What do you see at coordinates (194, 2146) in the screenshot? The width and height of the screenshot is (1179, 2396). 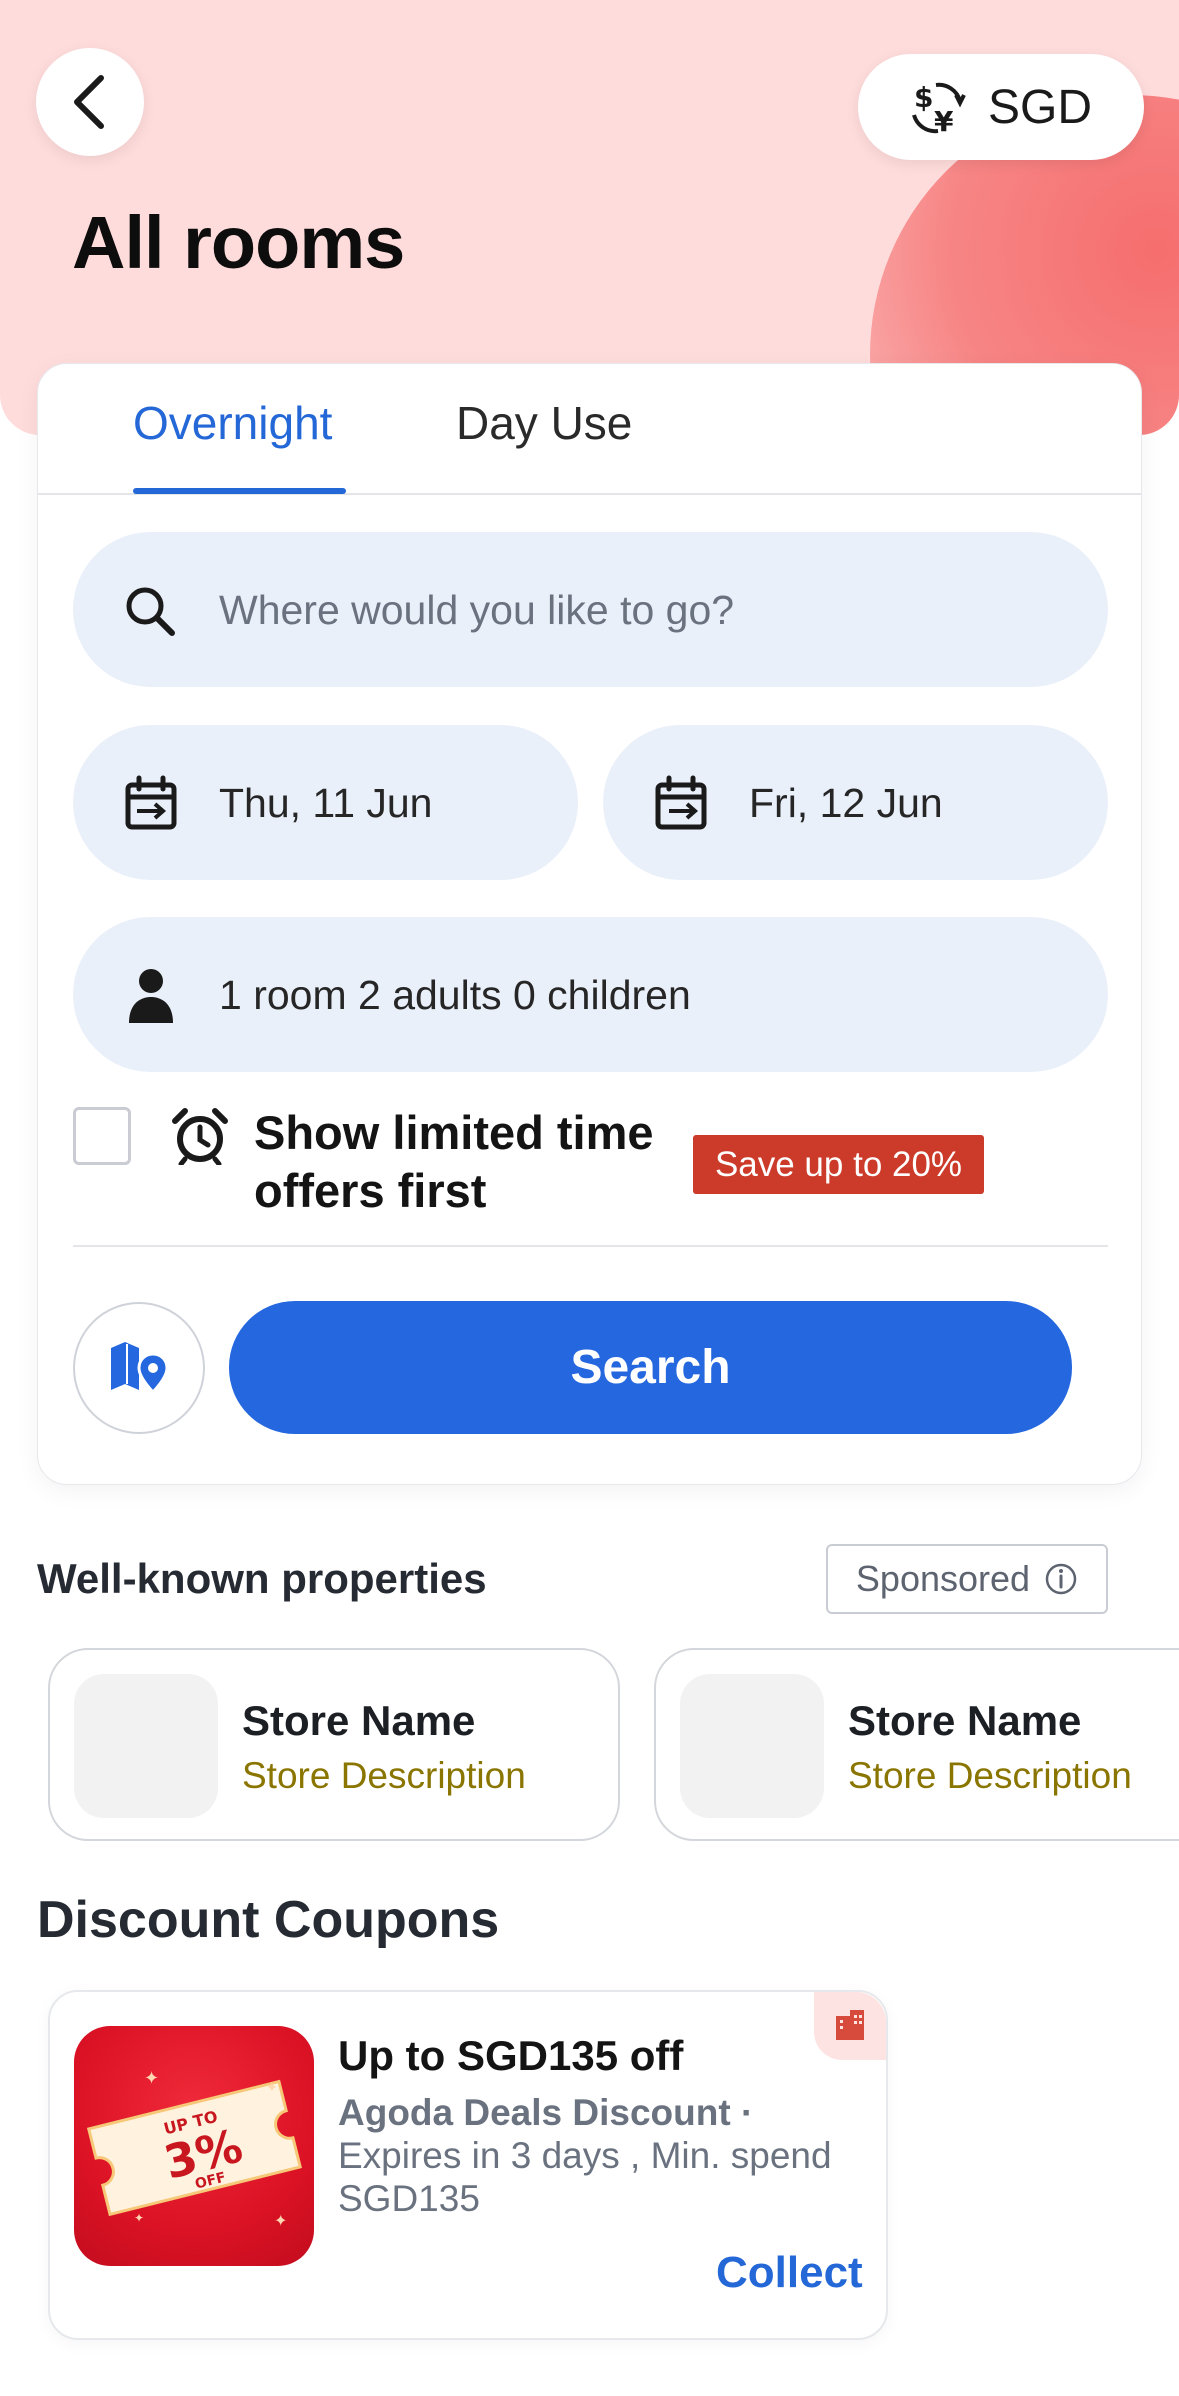 I see `coupon-ticket-image: UP TO 3% OFF ✦ ✦ ✦ ✦` at bounding box center [194, 2146].